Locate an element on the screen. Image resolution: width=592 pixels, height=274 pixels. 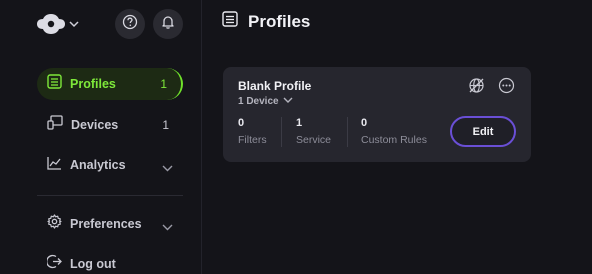
stat-service: 1 Service is located at coordinates (313, 131).